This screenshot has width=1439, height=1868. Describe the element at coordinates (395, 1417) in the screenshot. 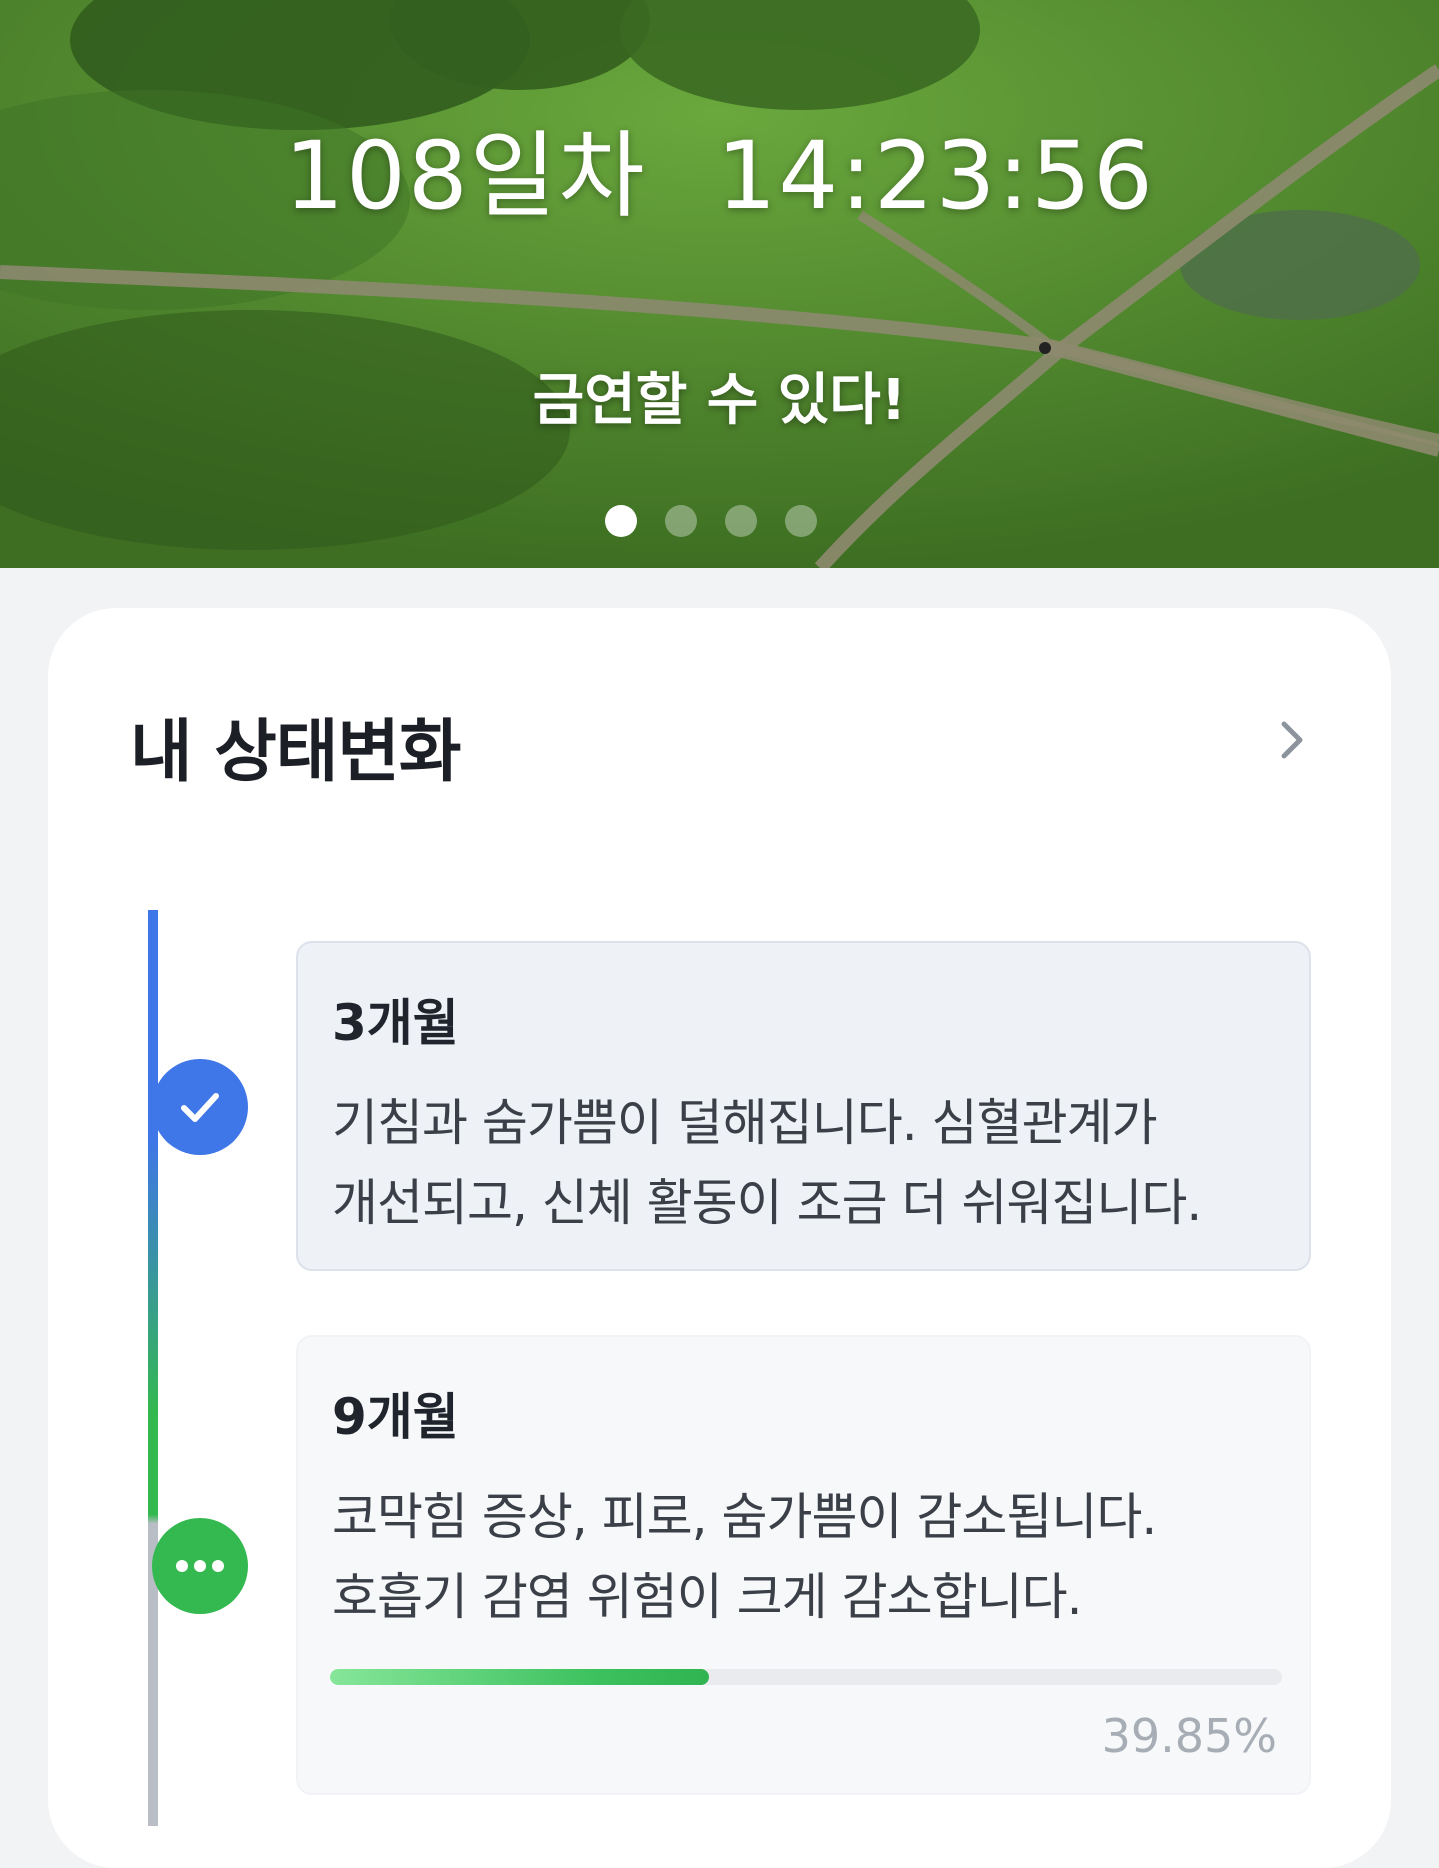

I see `milestone-period: 9개월` at that location.